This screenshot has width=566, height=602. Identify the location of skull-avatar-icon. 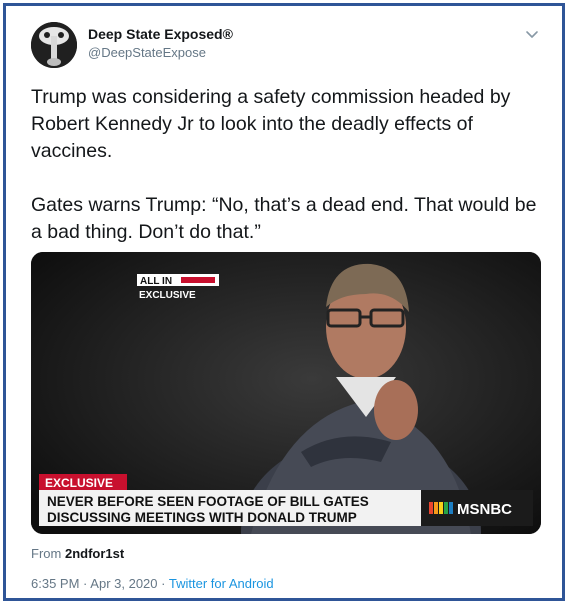
(54, 45).